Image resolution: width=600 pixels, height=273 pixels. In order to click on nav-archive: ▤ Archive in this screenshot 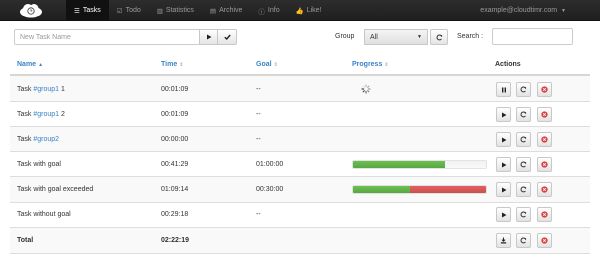, I will do `click(226, 10)`.